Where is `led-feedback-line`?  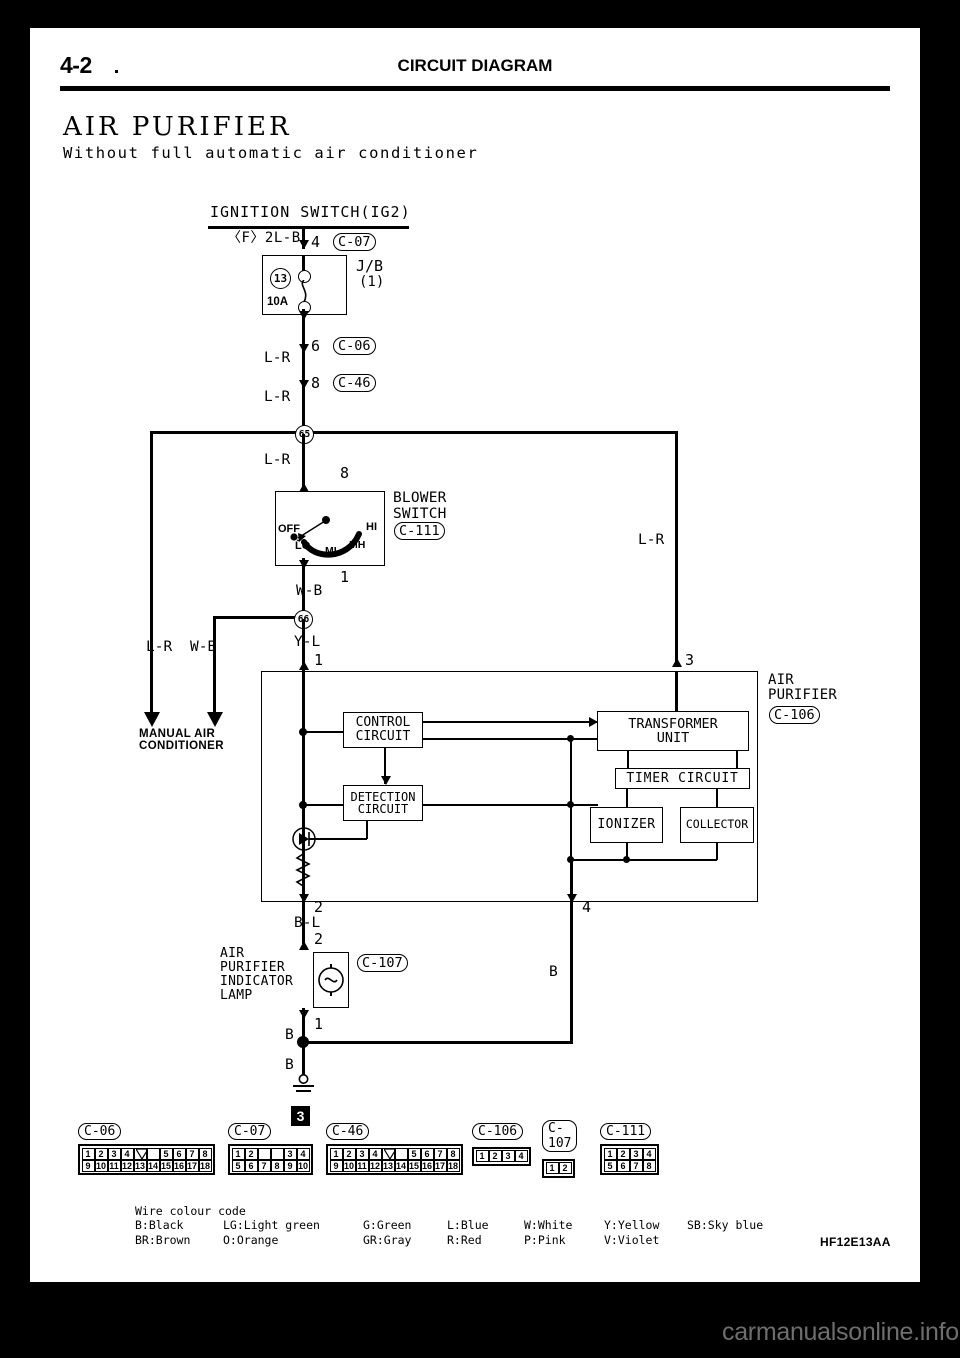
led-feedback-line is located at coordinates (338, 839).